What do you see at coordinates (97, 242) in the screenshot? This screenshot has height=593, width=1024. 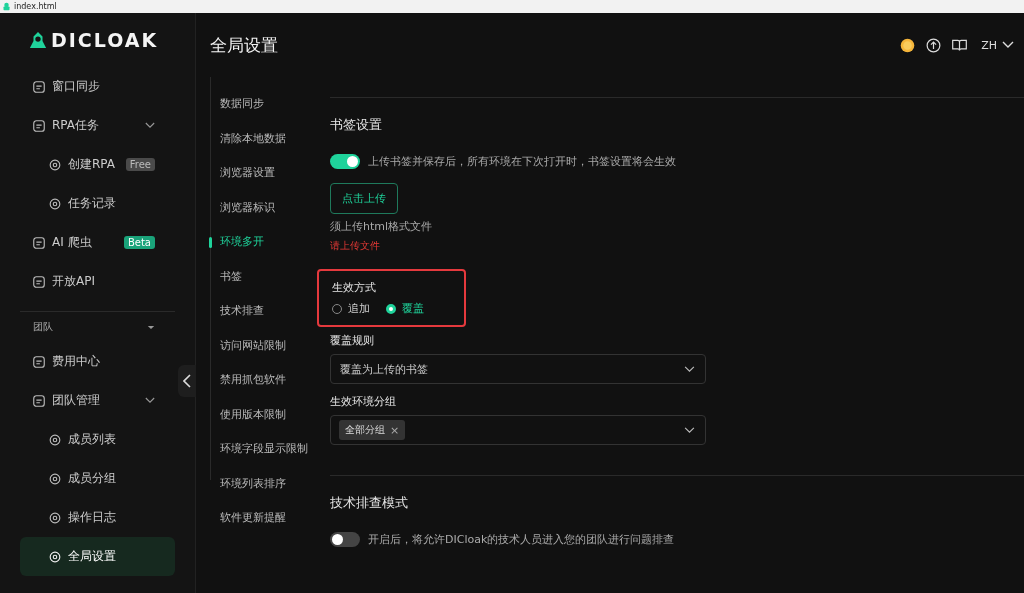 I see `sidebar-item: AI 爬虫 Beta` at bounding box center [97, 242].